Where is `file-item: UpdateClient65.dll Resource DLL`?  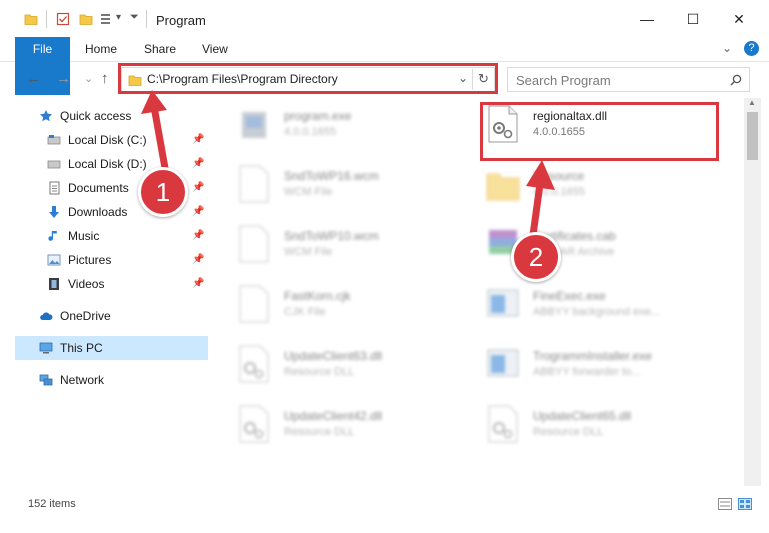
file-item: UpdateClient65.dll Resource DLL is located at coordinates (600, 429).